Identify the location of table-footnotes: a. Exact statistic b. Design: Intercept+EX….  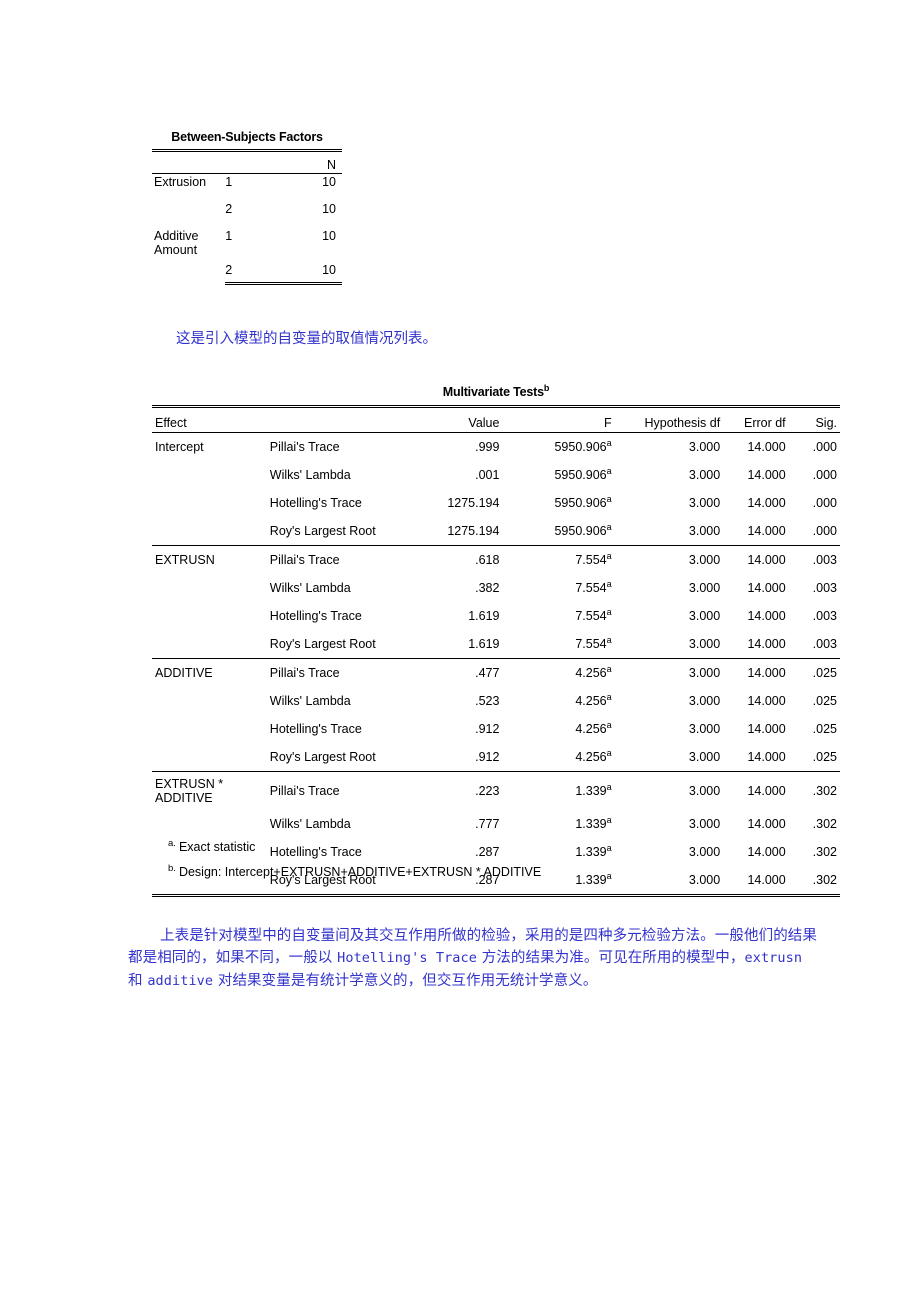
(354, 863).